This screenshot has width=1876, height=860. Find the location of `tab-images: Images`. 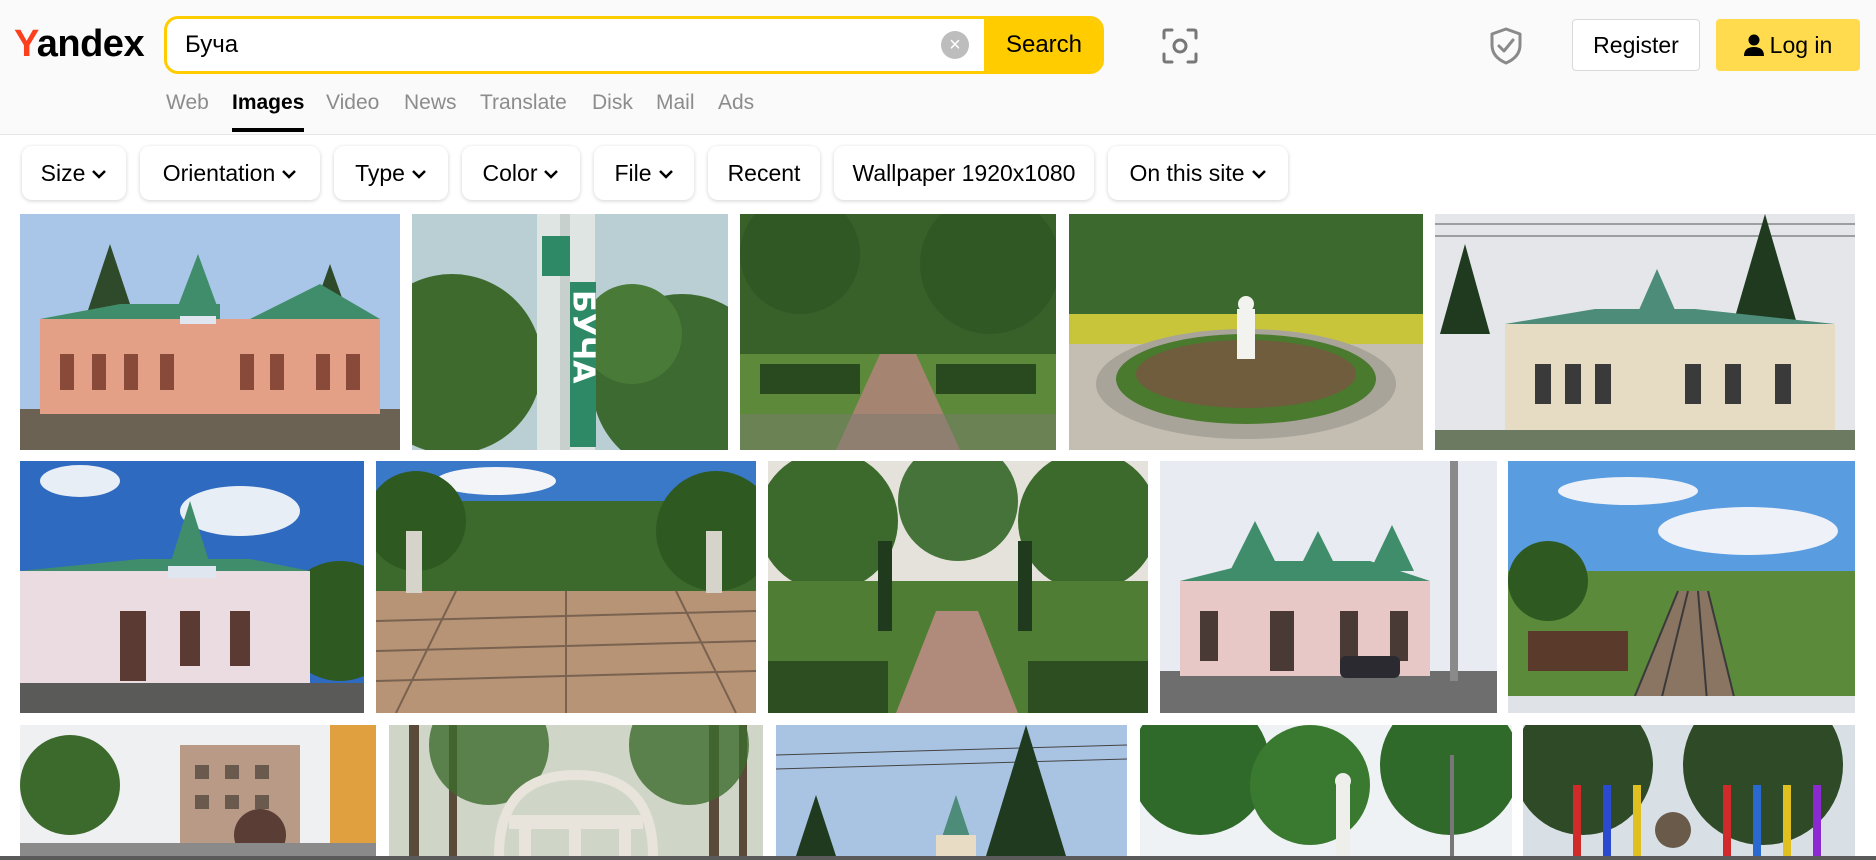

tab-images: Images is located at coordinates (268, 110).